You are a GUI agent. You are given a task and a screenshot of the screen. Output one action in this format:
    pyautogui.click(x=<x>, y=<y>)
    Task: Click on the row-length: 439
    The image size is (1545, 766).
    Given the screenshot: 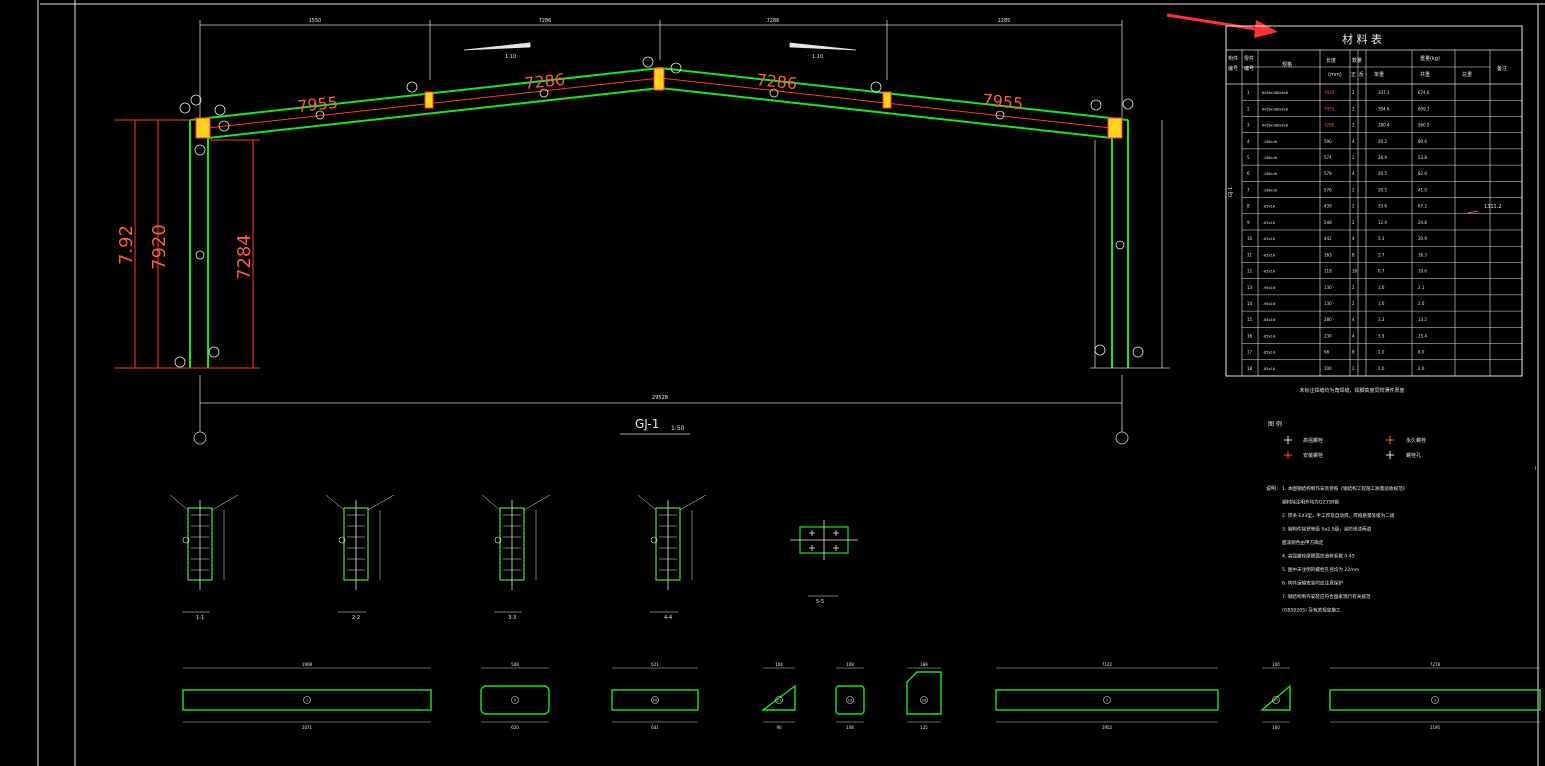 What is the action you would take?
    pyautogui.click(x=1328, y=206)
    